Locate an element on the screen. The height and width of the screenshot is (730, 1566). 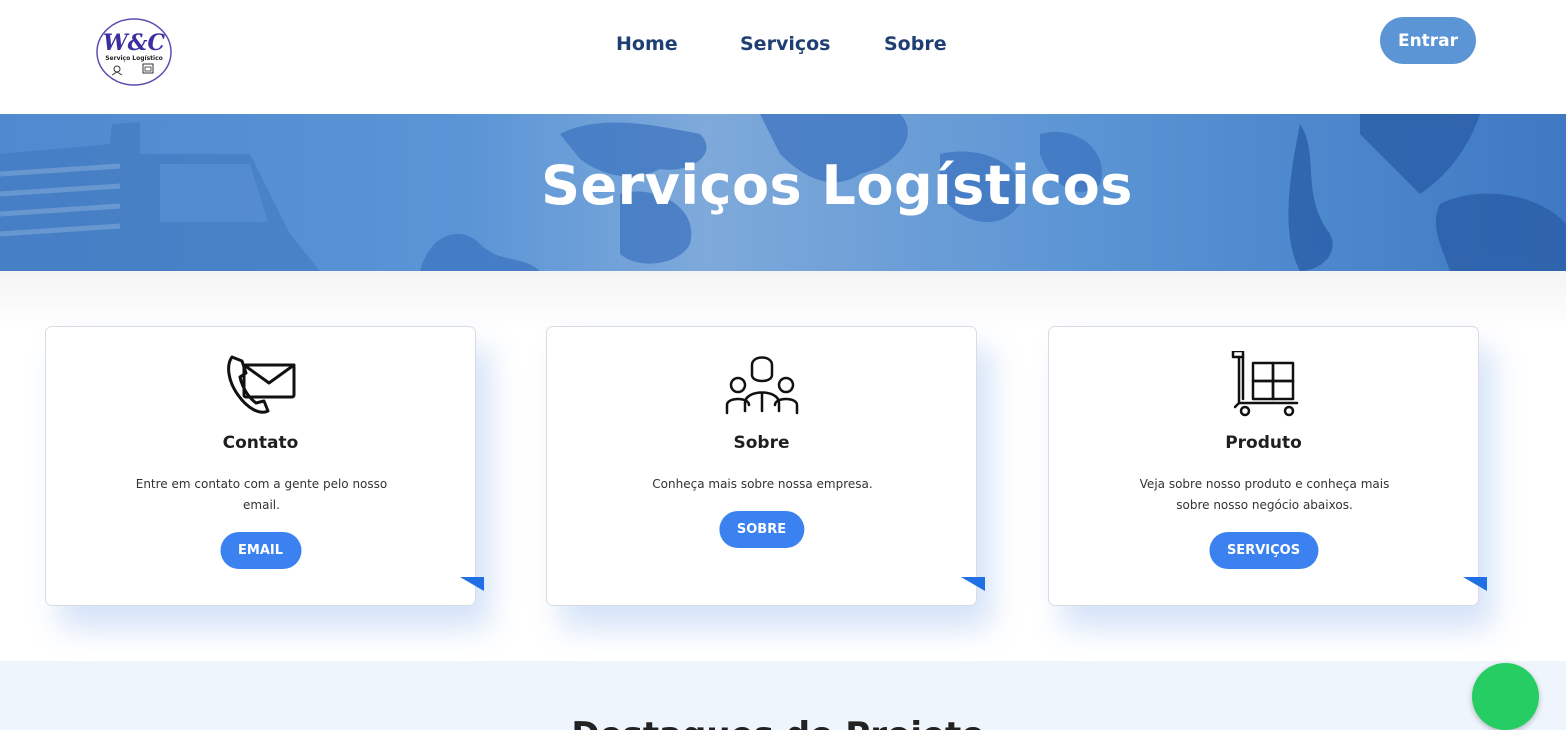
servicos-button: SERVIÇOS is located at coordinates (1263, 550).